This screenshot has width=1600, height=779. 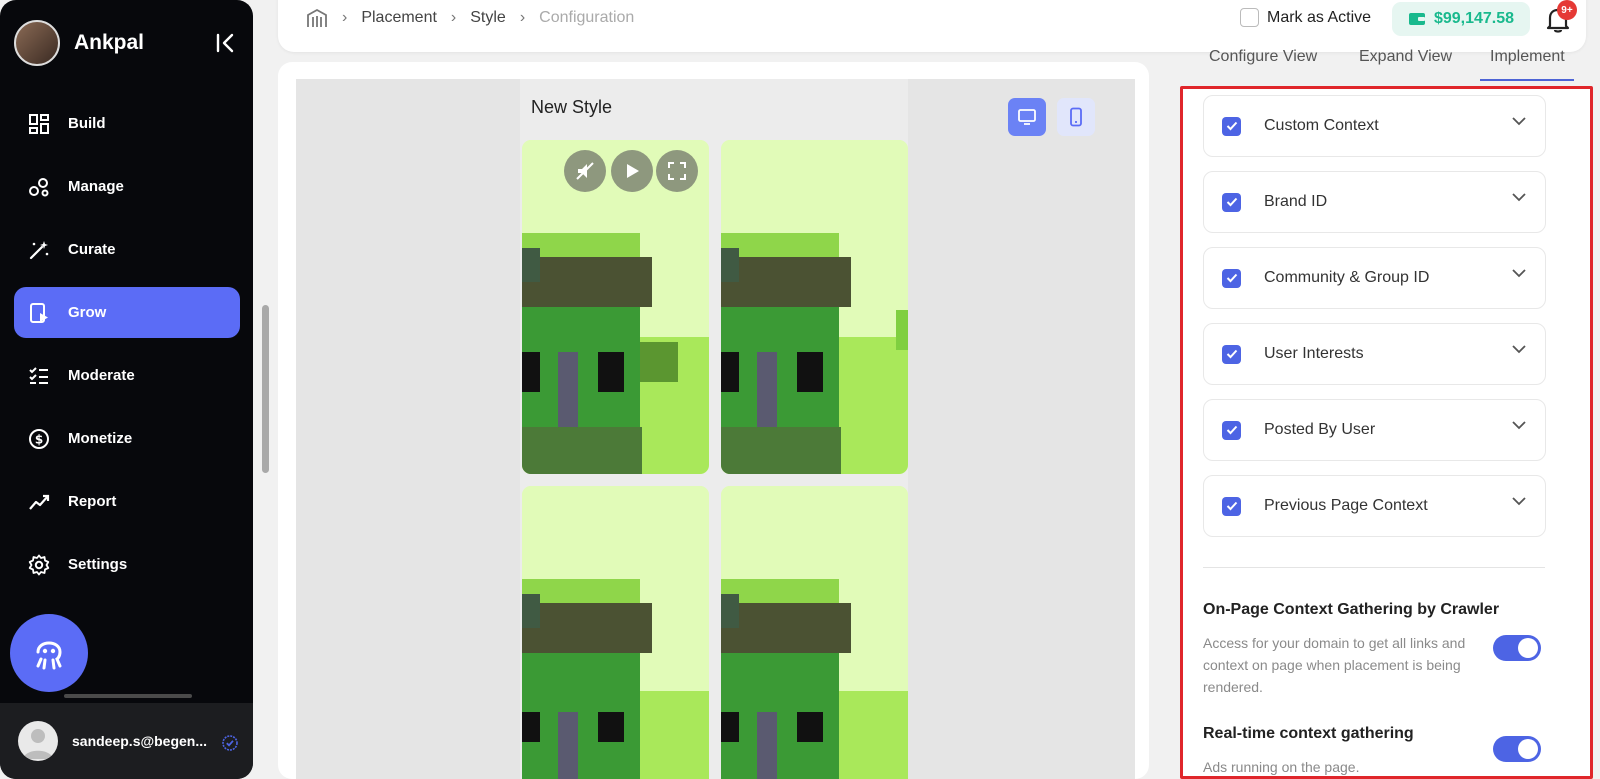 I want to click on trend-icon, so click(x=39, y=502).